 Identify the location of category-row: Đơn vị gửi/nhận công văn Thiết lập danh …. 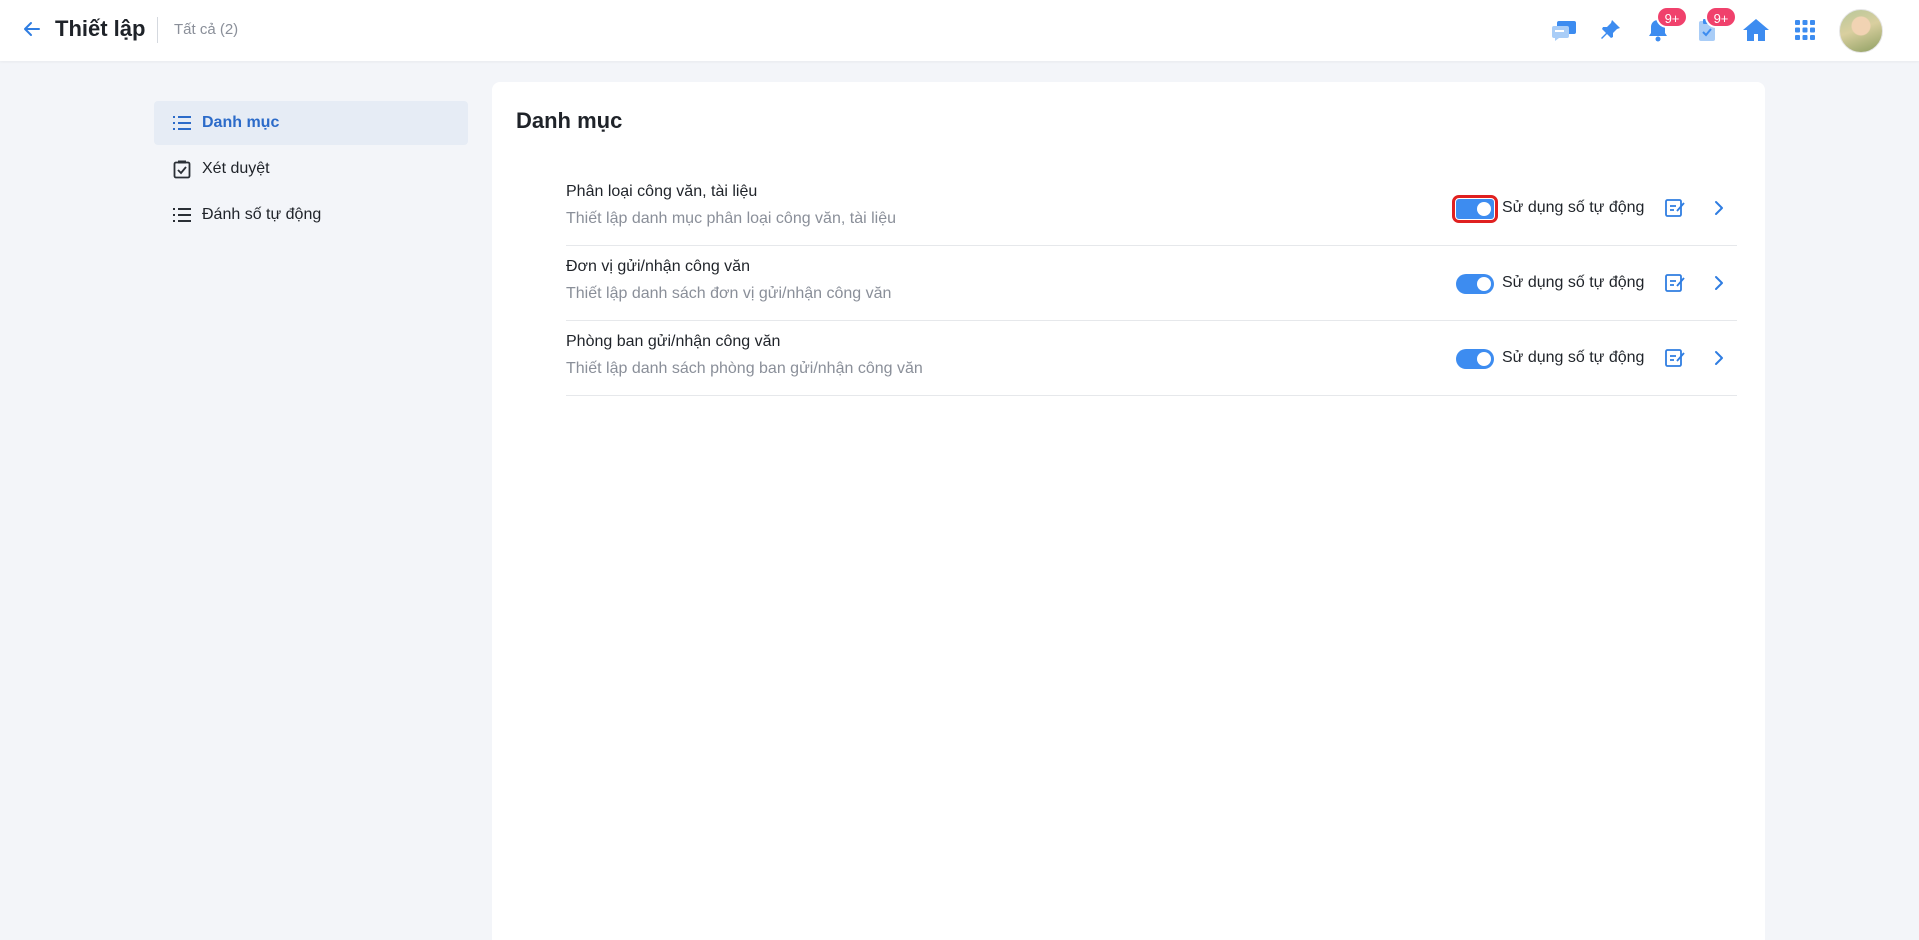
(1151, 283).